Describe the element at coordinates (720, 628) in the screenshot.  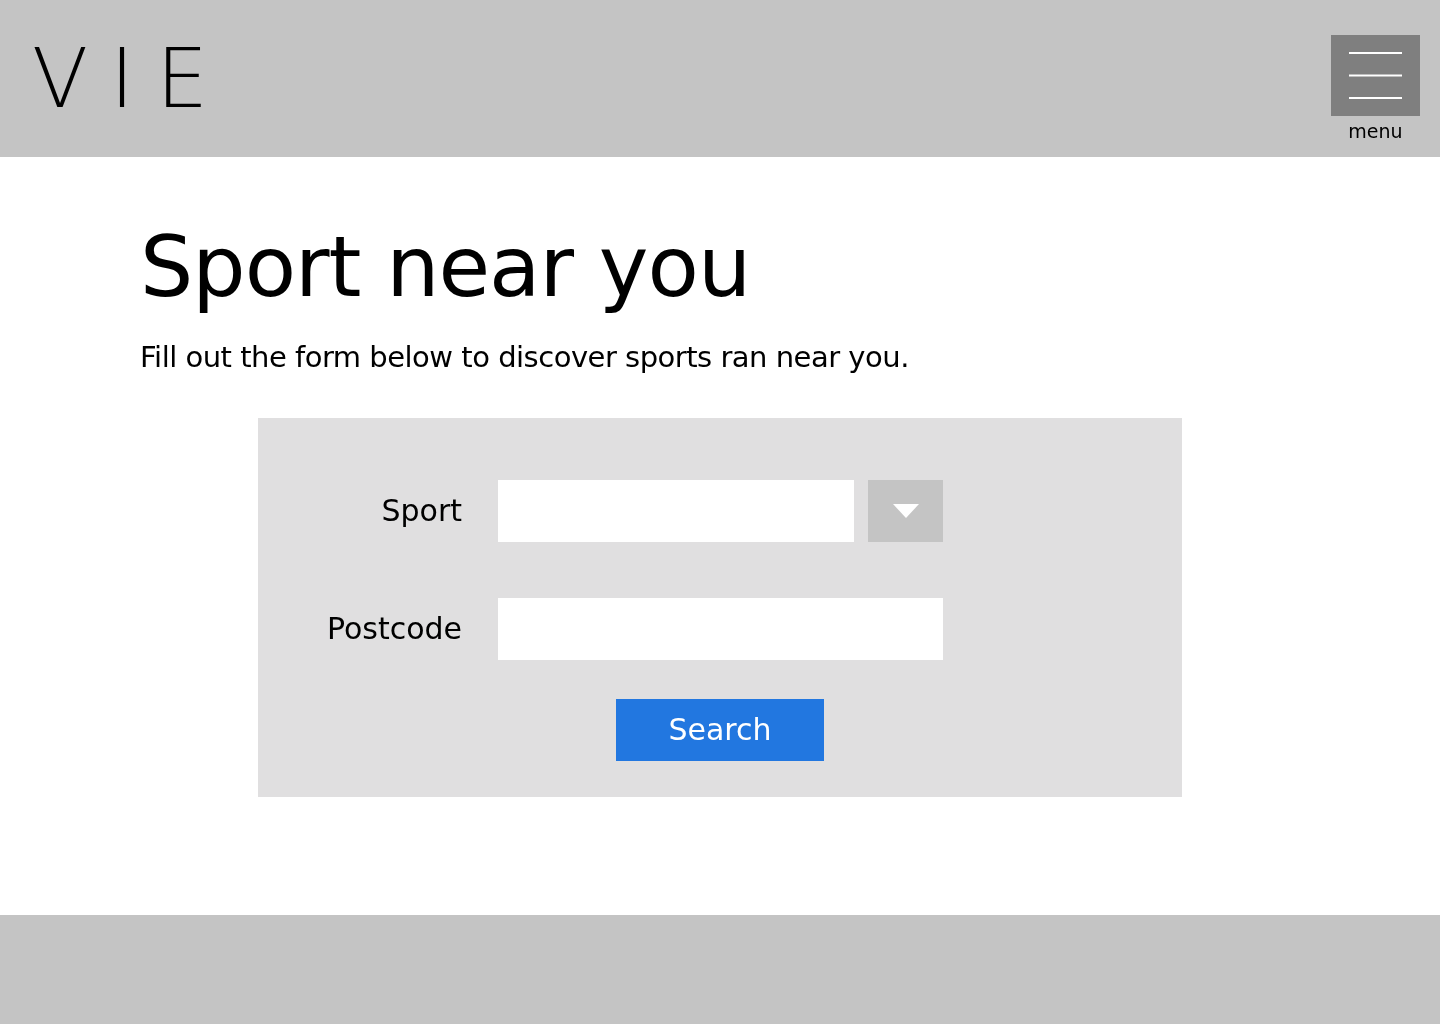
I see `postcode-input-field` at that location.